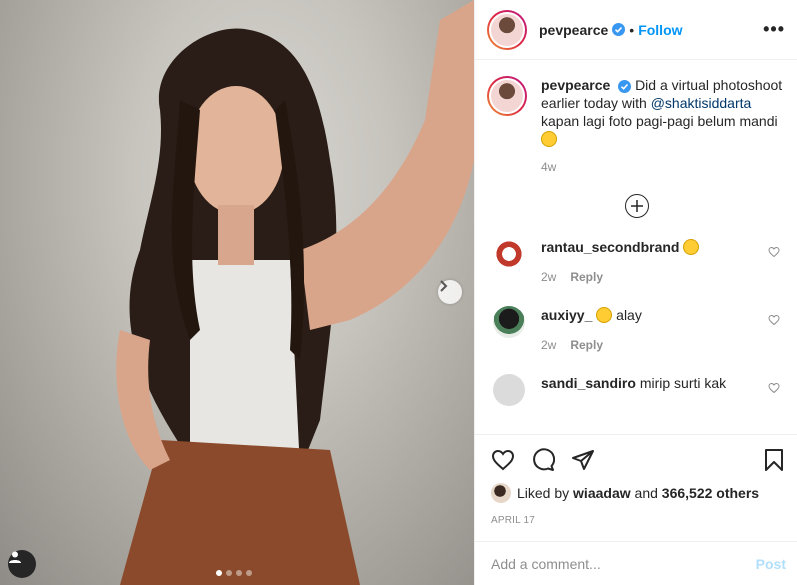 The width and height of the screenshot is (797, 585). What do you see at coordinates (444, 286) in the screenshot?
I see `chevron-right-icon` at bounding box center [444, 286].